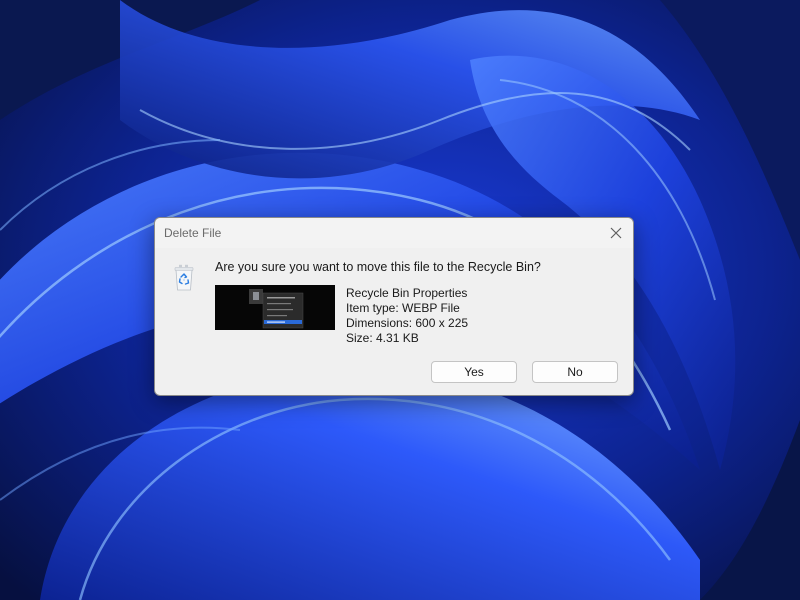  I want to click on dialog-titlebar: Delete File, so click(394, 233).